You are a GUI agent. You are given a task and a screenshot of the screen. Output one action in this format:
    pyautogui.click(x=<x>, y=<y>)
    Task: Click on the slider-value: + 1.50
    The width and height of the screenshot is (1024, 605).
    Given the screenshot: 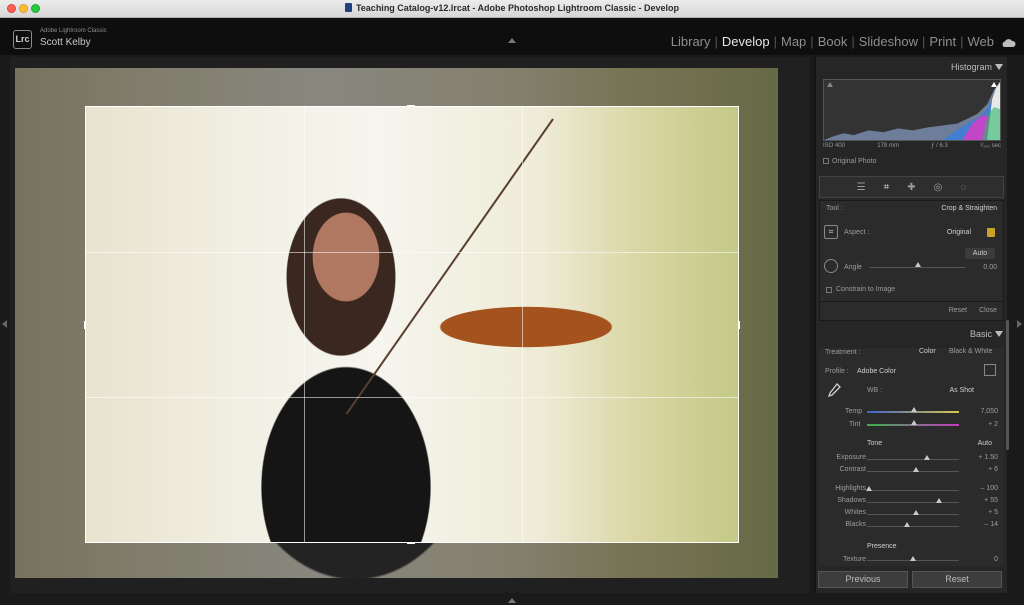 What is the action you would take?
    pyautogui.click(x=988, y=457)
    